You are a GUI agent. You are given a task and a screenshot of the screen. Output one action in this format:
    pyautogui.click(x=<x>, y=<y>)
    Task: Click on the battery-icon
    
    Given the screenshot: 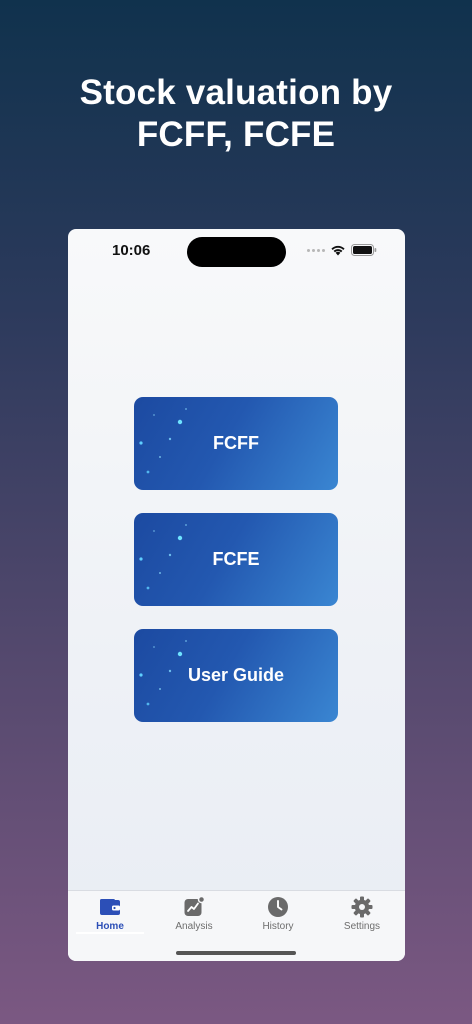 What is the action you would take?
    pyautogui.click(x=364, y=250)
    